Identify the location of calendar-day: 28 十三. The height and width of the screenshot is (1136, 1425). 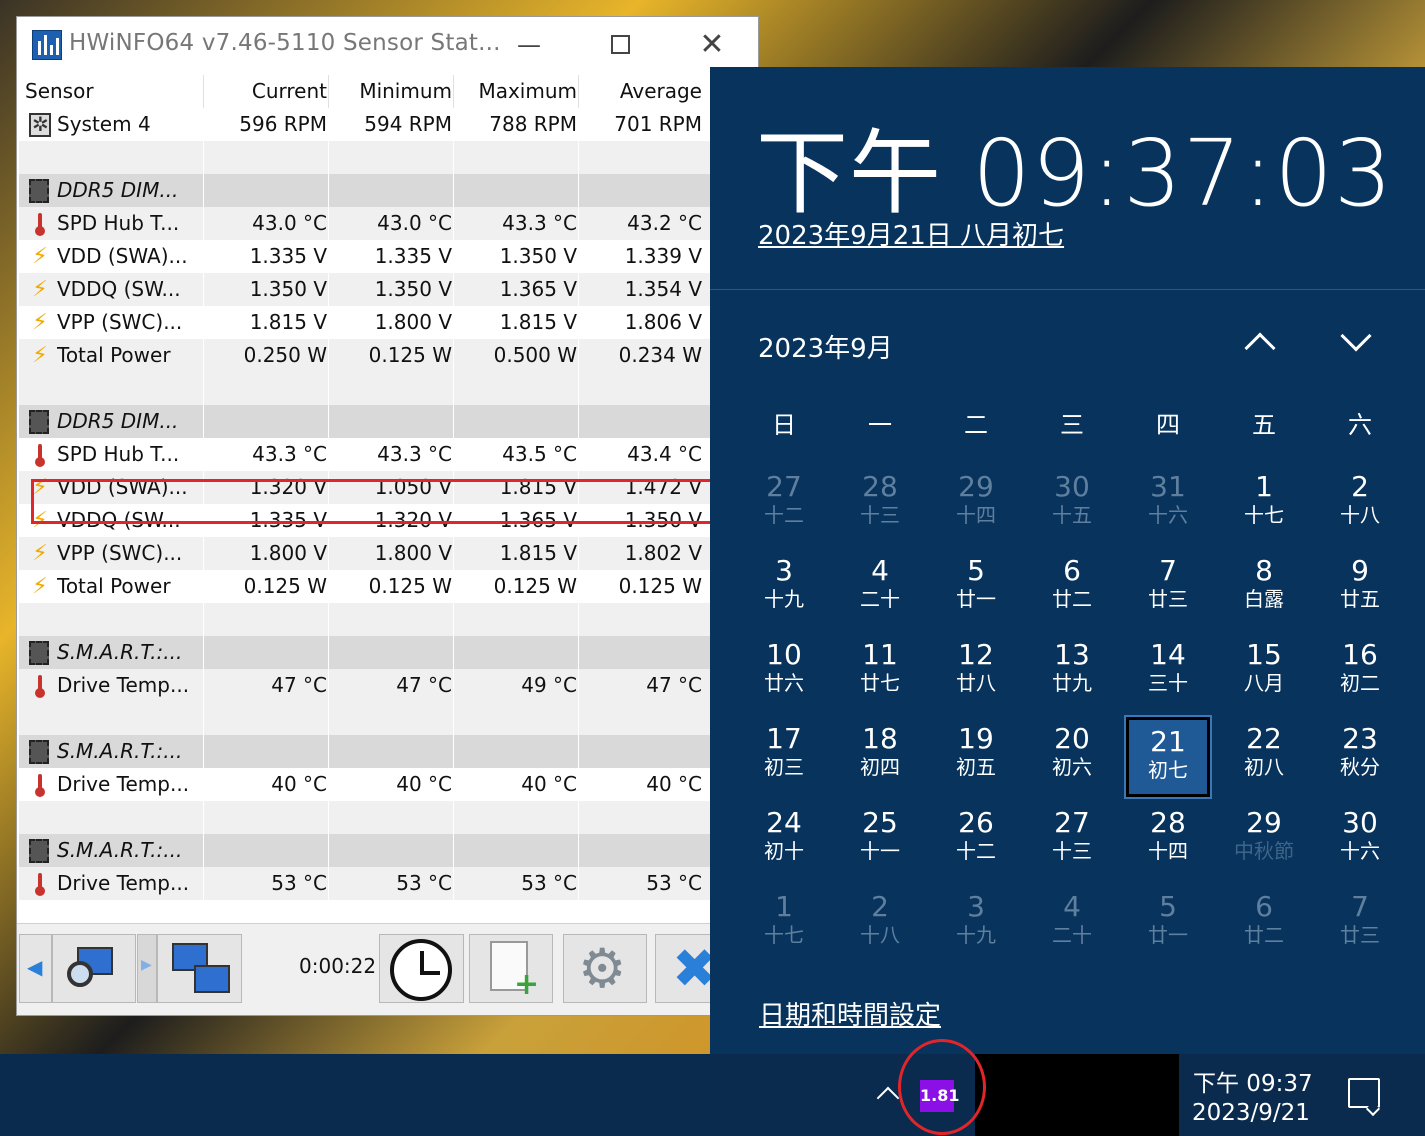
(880, 505).